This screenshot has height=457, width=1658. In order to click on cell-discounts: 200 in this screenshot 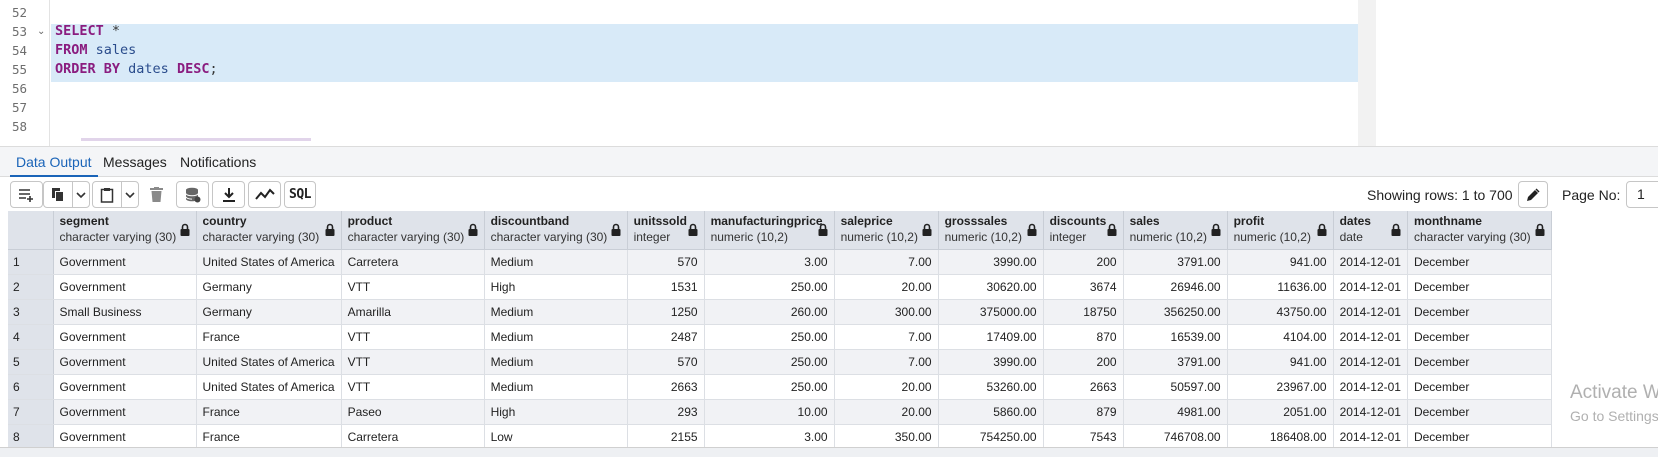, I will do `click(1083, 362)`.